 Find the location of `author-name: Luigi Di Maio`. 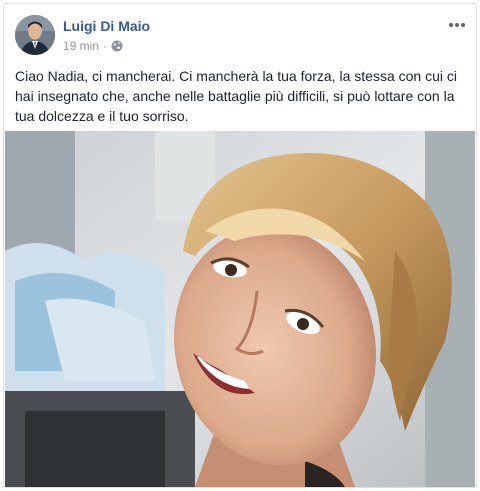

author-name: Luigi Di Maio is located at coordinates (106, 26).